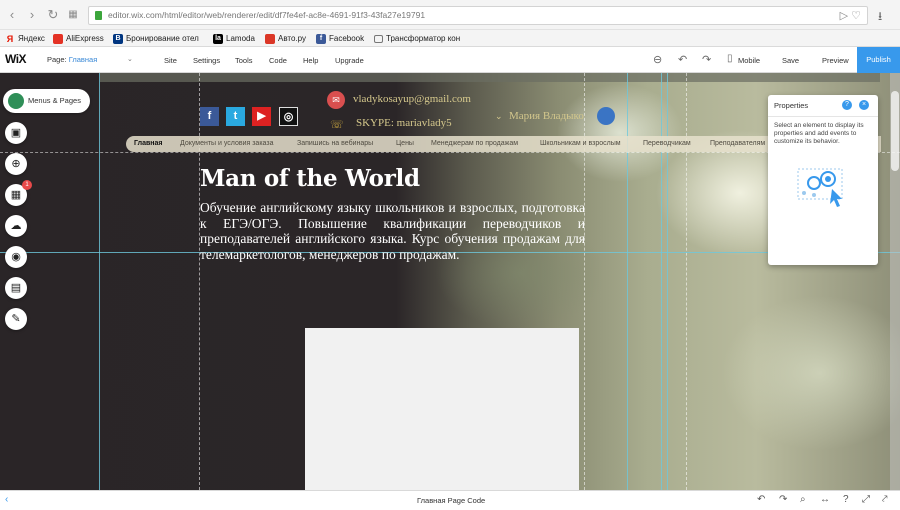 The width and height of the screenshot is (900, 510). What do you see at coordinates (835, 60) in the screenshot?
I see `preview-button: Preview` at bounding box center [835, 60].